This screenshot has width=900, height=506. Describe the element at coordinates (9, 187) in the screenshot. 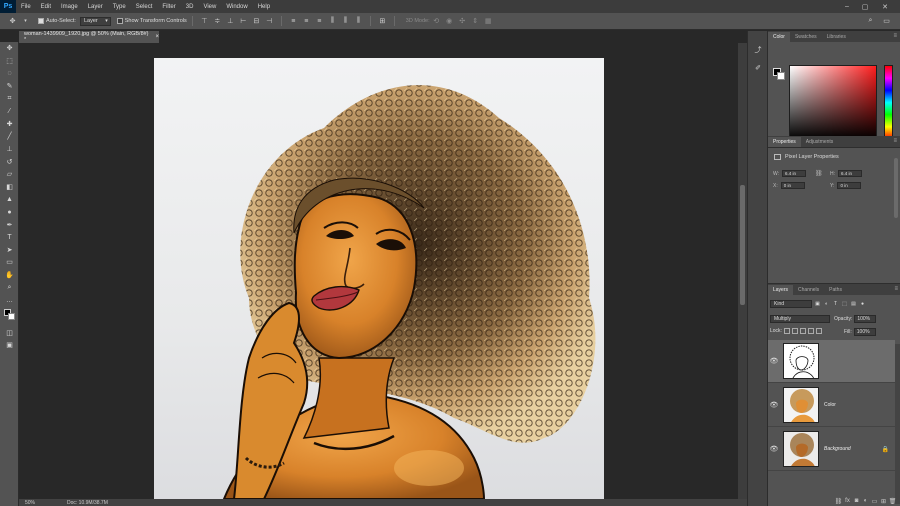

I see `gradient-tool-icon: ◧` at that location.